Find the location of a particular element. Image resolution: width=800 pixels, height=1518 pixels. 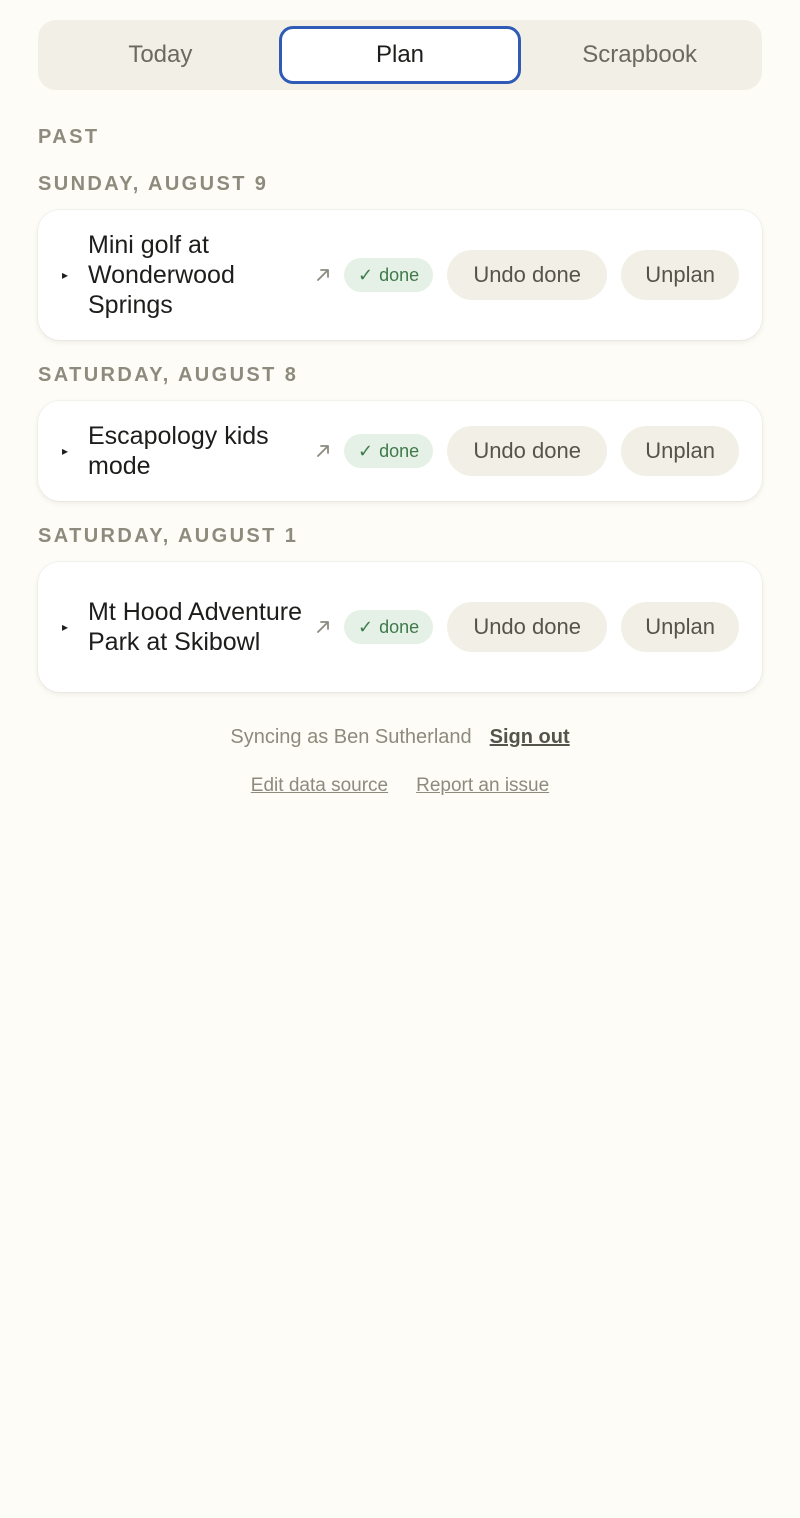

day-heading: SATURDAY, AUGUST 8 is located at coordinates (168, 375).